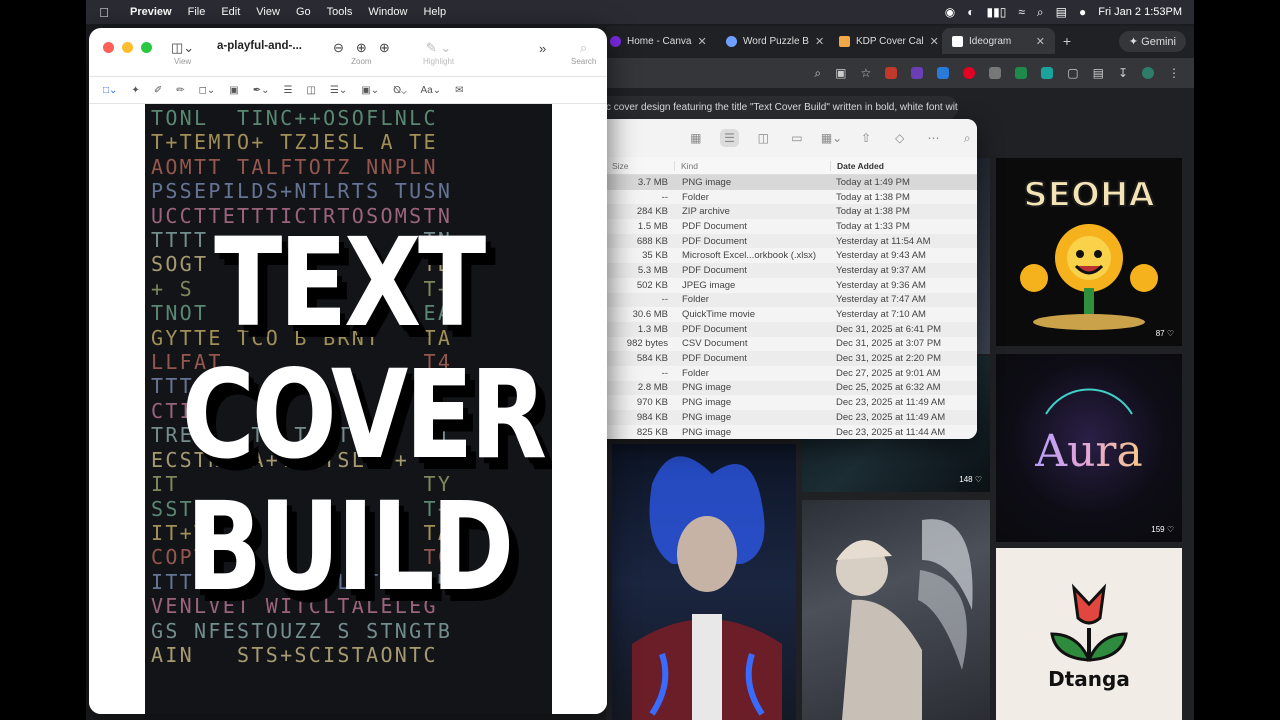 The image size is (1280, 720). Describe the element at coordinates (158, 90) in the screenshot. I see `sketch-icon: ✐` at that location.